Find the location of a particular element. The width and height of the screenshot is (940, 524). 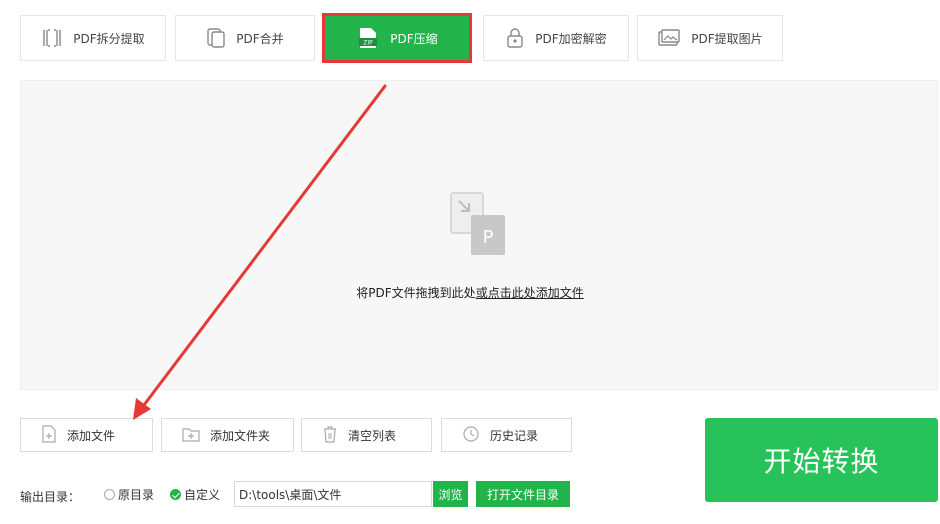

add-file-icon is located at coordinates (49, 435).